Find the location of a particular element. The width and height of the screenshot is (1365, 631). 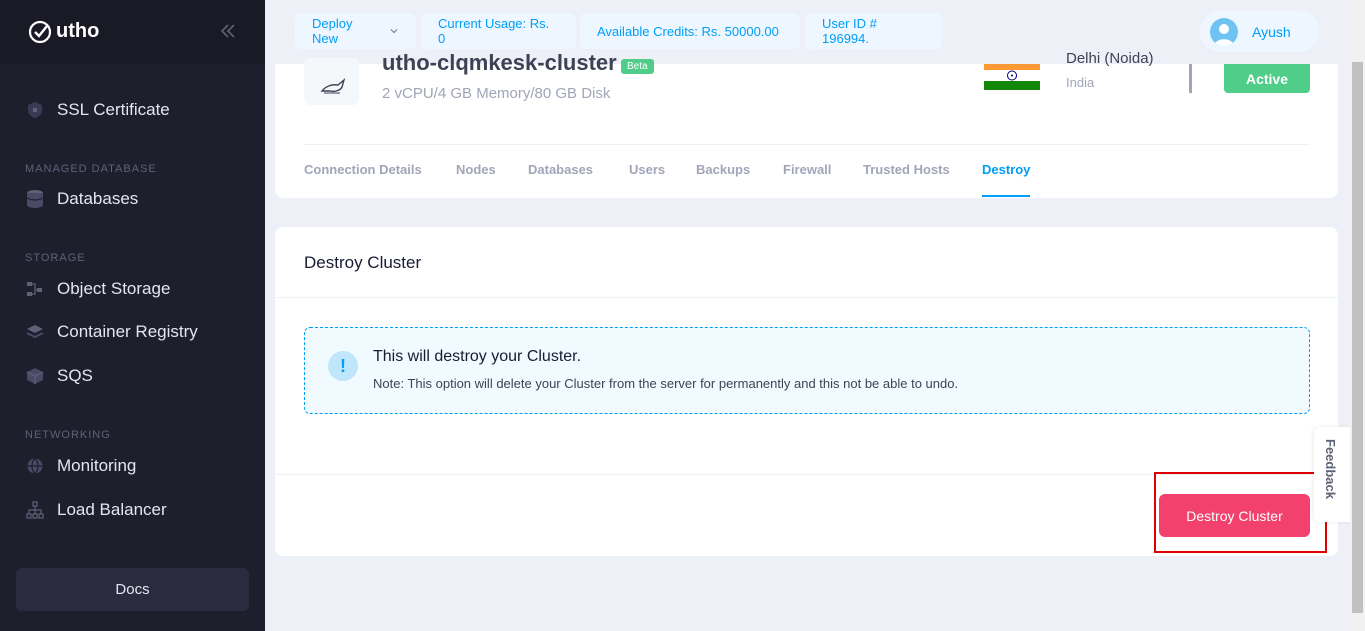

network-icon is located at coordinates (35, 510).